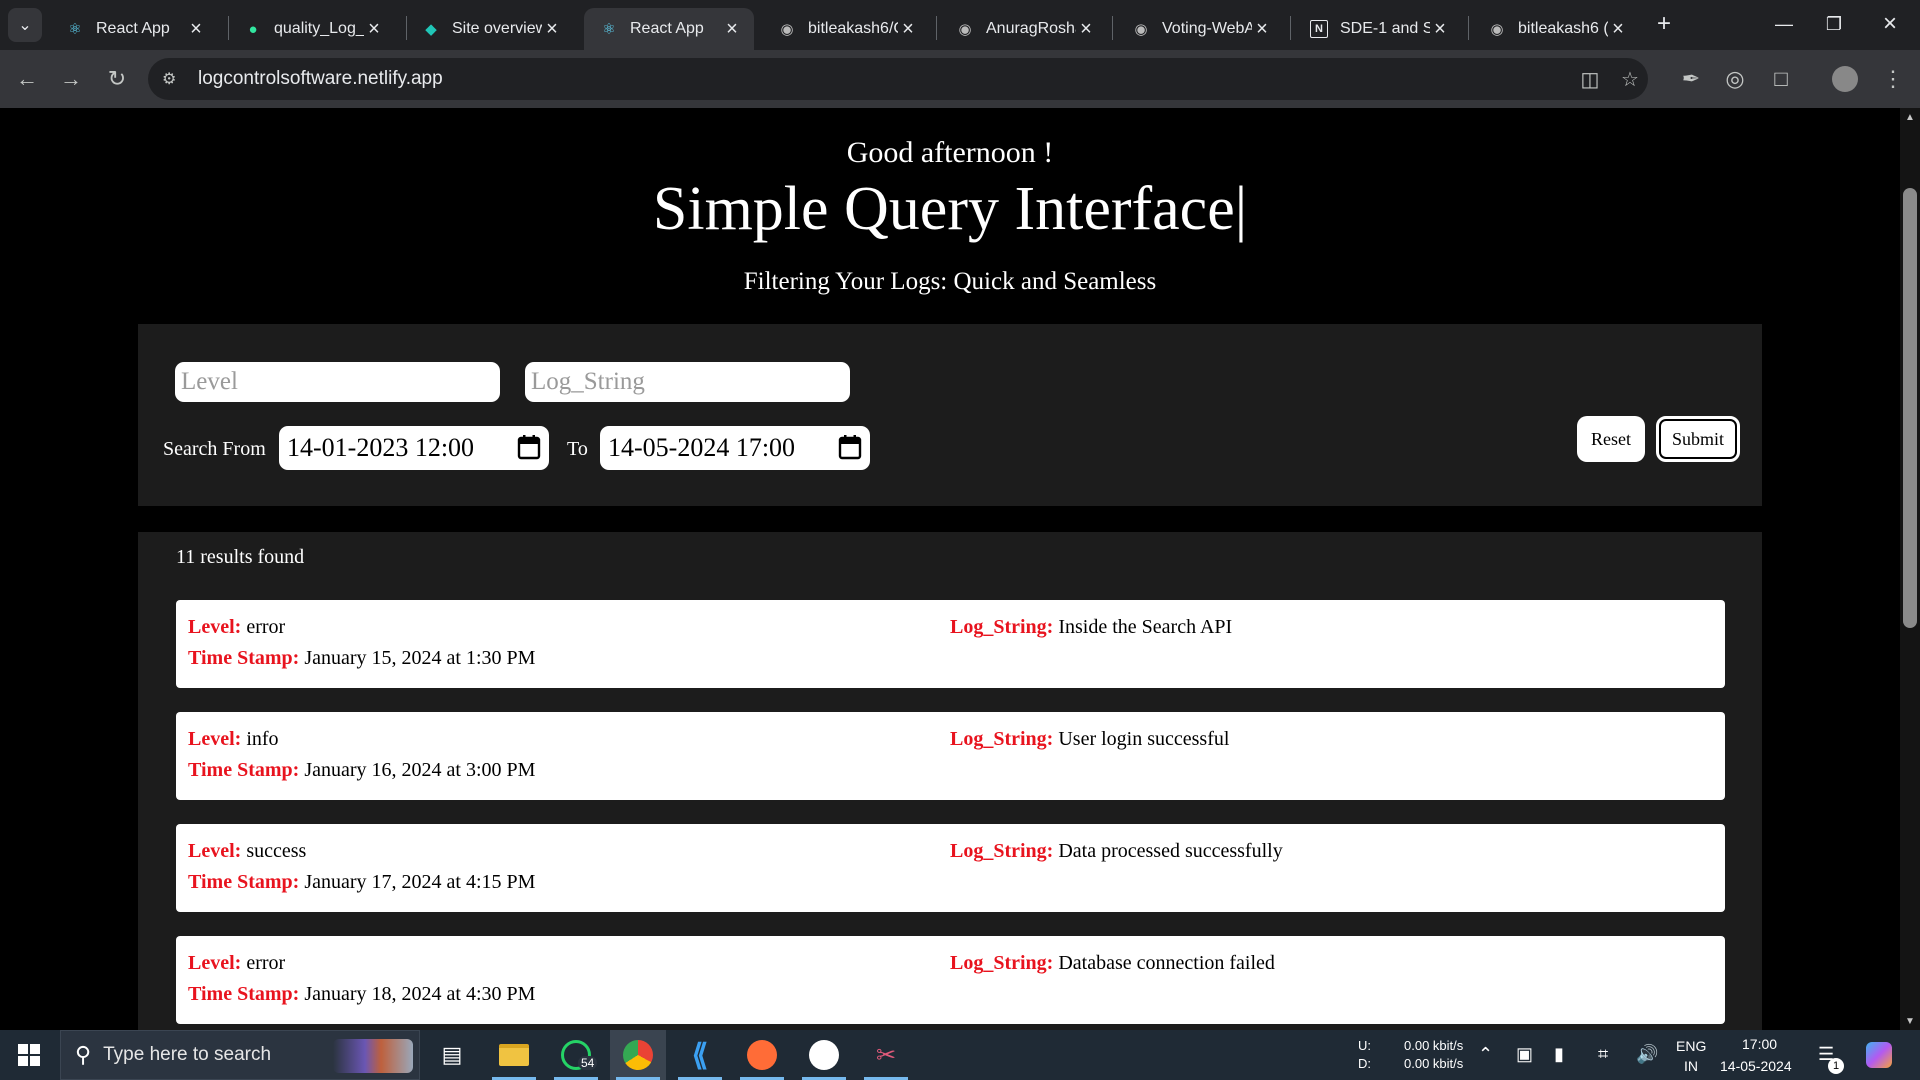 The height and width of the screenshot is (1080, 1920). Describe the element at coordinates (312, 29) in the screenshot. I see `tab-quality-log: ● quality_Log_t ×` at that location.